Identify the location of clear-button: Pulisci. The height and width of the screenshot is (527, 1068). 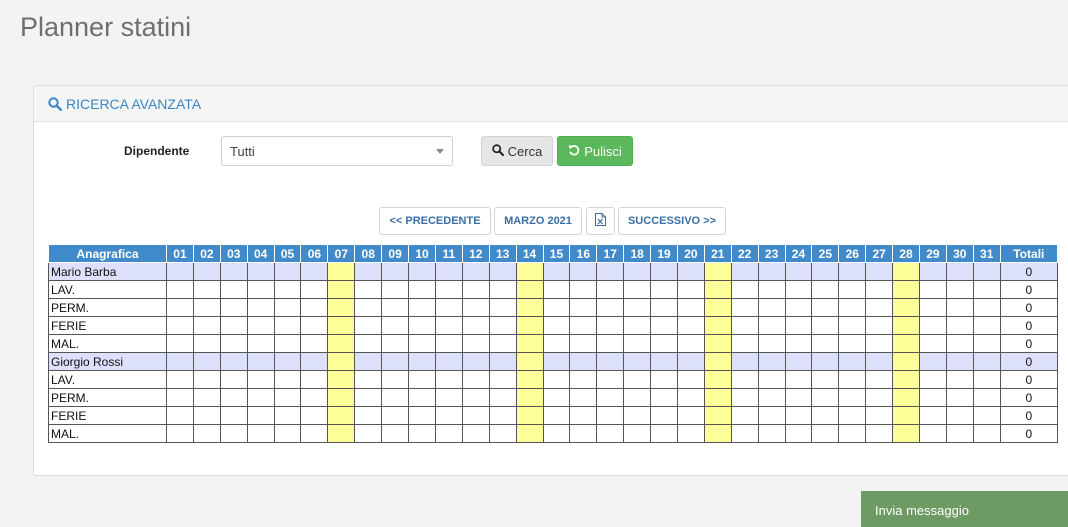
(595, 151).